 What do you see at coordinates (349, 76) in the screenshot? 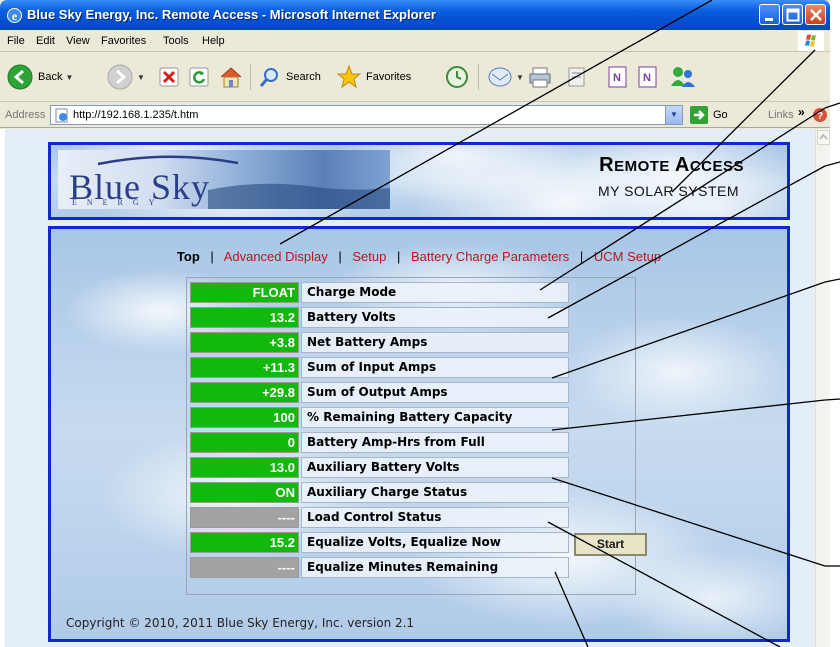
I see `favorites-star-icon` at bounding box center [349, 76].